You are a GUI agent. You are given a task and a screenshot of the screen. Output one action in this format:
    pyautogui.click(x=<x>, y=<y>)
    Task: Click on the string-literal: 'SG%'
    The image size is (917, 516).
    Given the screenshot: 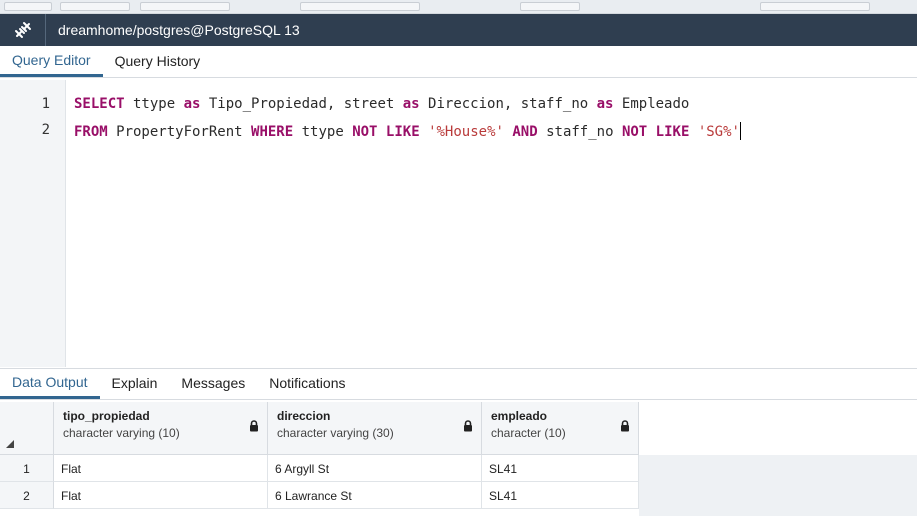 What is the action you would take?
    pyautogui.click(x=718, y=132)
    